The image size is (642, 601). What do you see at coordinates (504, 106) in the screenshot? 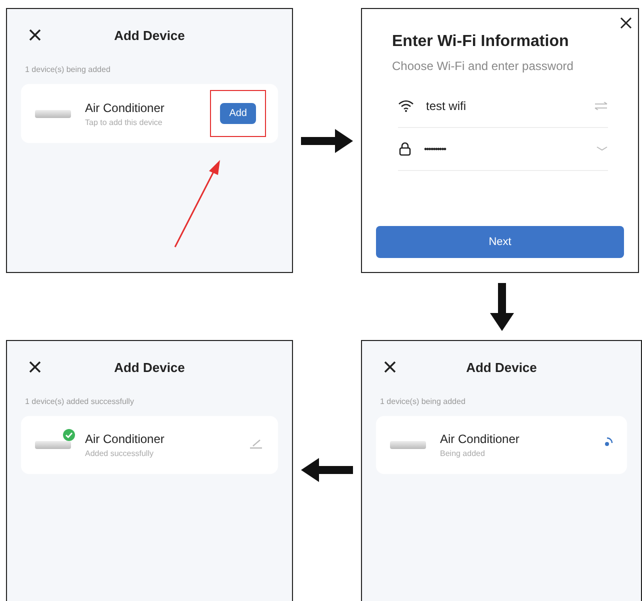
I see `network-field: test wifi` at bounding box center [504, 106].